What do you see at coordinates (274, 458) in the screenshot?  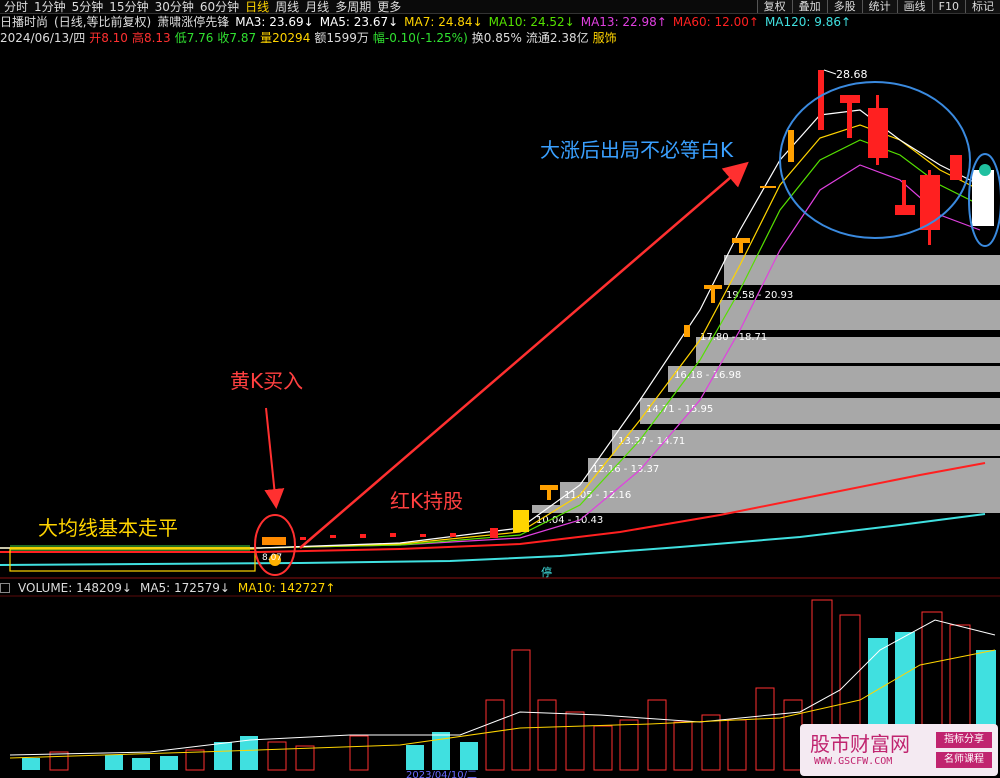 I see `buy-arrow` at bounding box center [274, 458].